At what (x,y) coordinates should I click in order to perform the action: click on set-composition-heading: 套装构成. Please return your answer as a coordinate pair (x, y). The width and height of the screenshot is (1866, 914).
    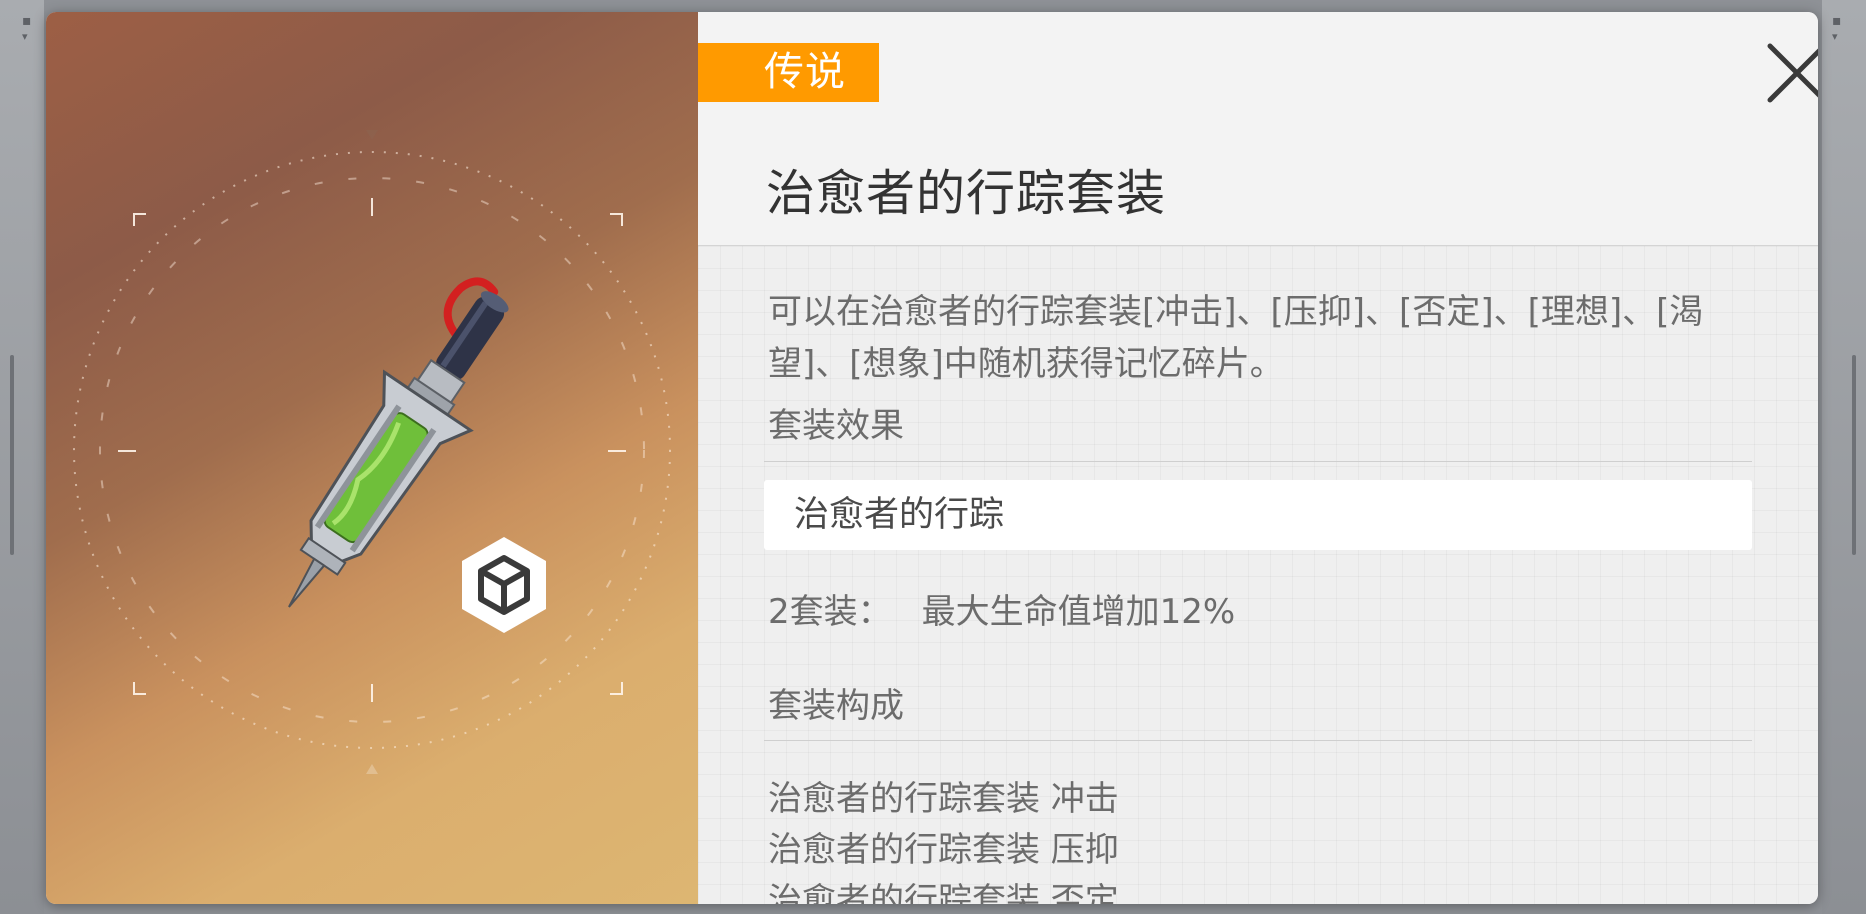
    Looking at the image, I should click on (836, 706).